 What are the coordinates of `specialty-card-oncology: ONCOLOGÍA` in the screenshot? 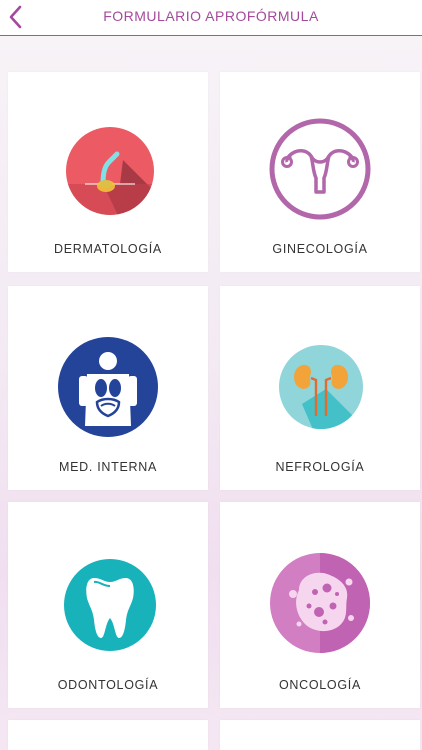 It's located at (320, 605).